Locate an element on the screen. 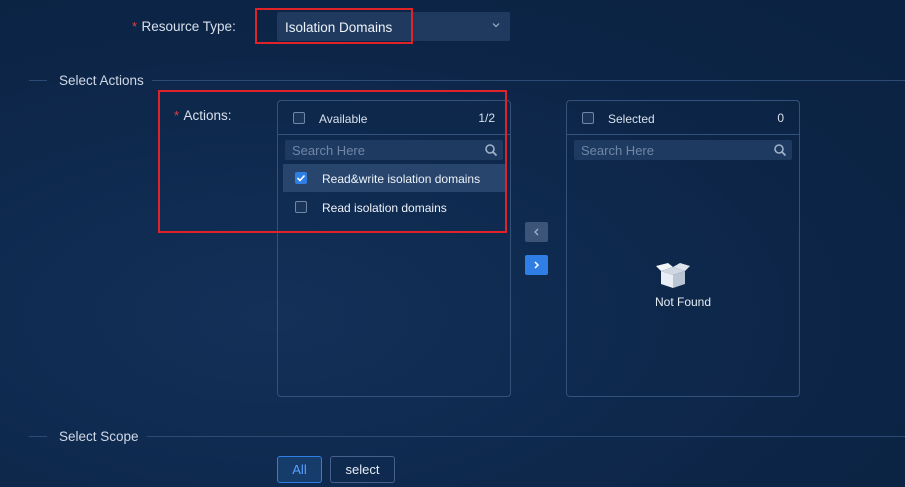  selected-count: 0 is located at coordinates (780, 118).